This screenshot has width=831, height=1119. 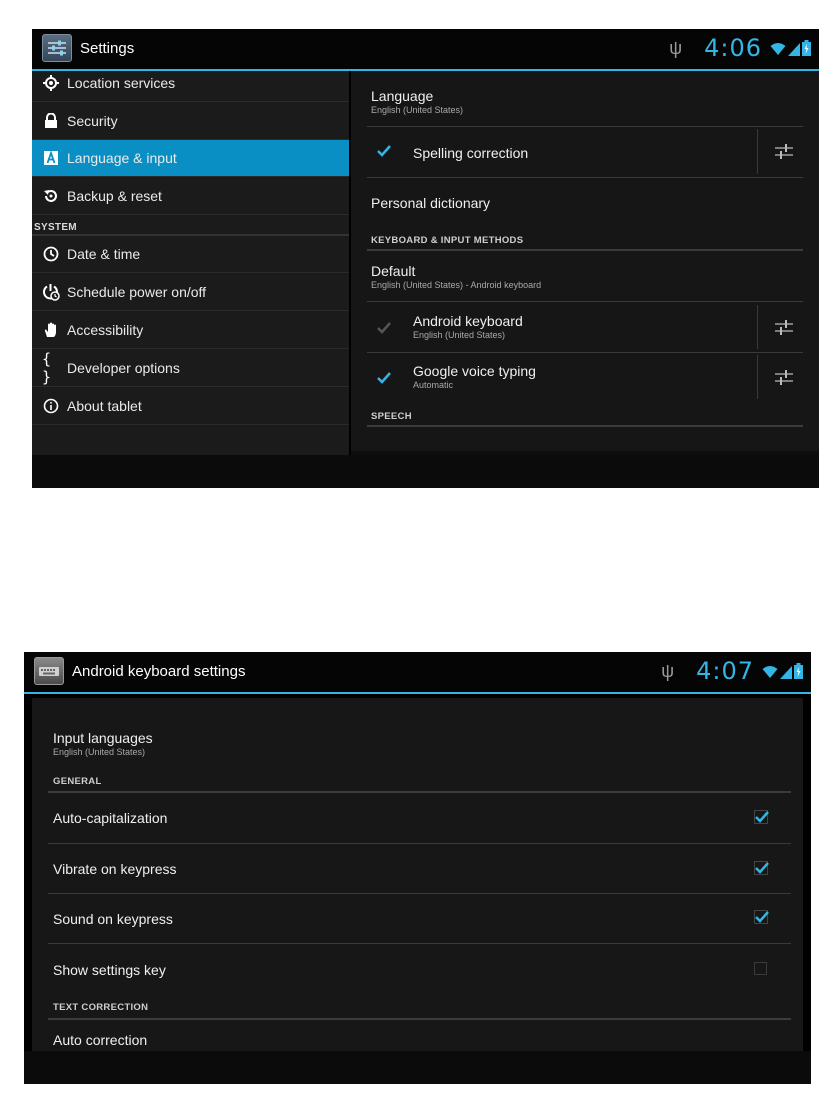 I want to click on personal-dictionary-label: Personal dictionary, so click(x=431, y=203).